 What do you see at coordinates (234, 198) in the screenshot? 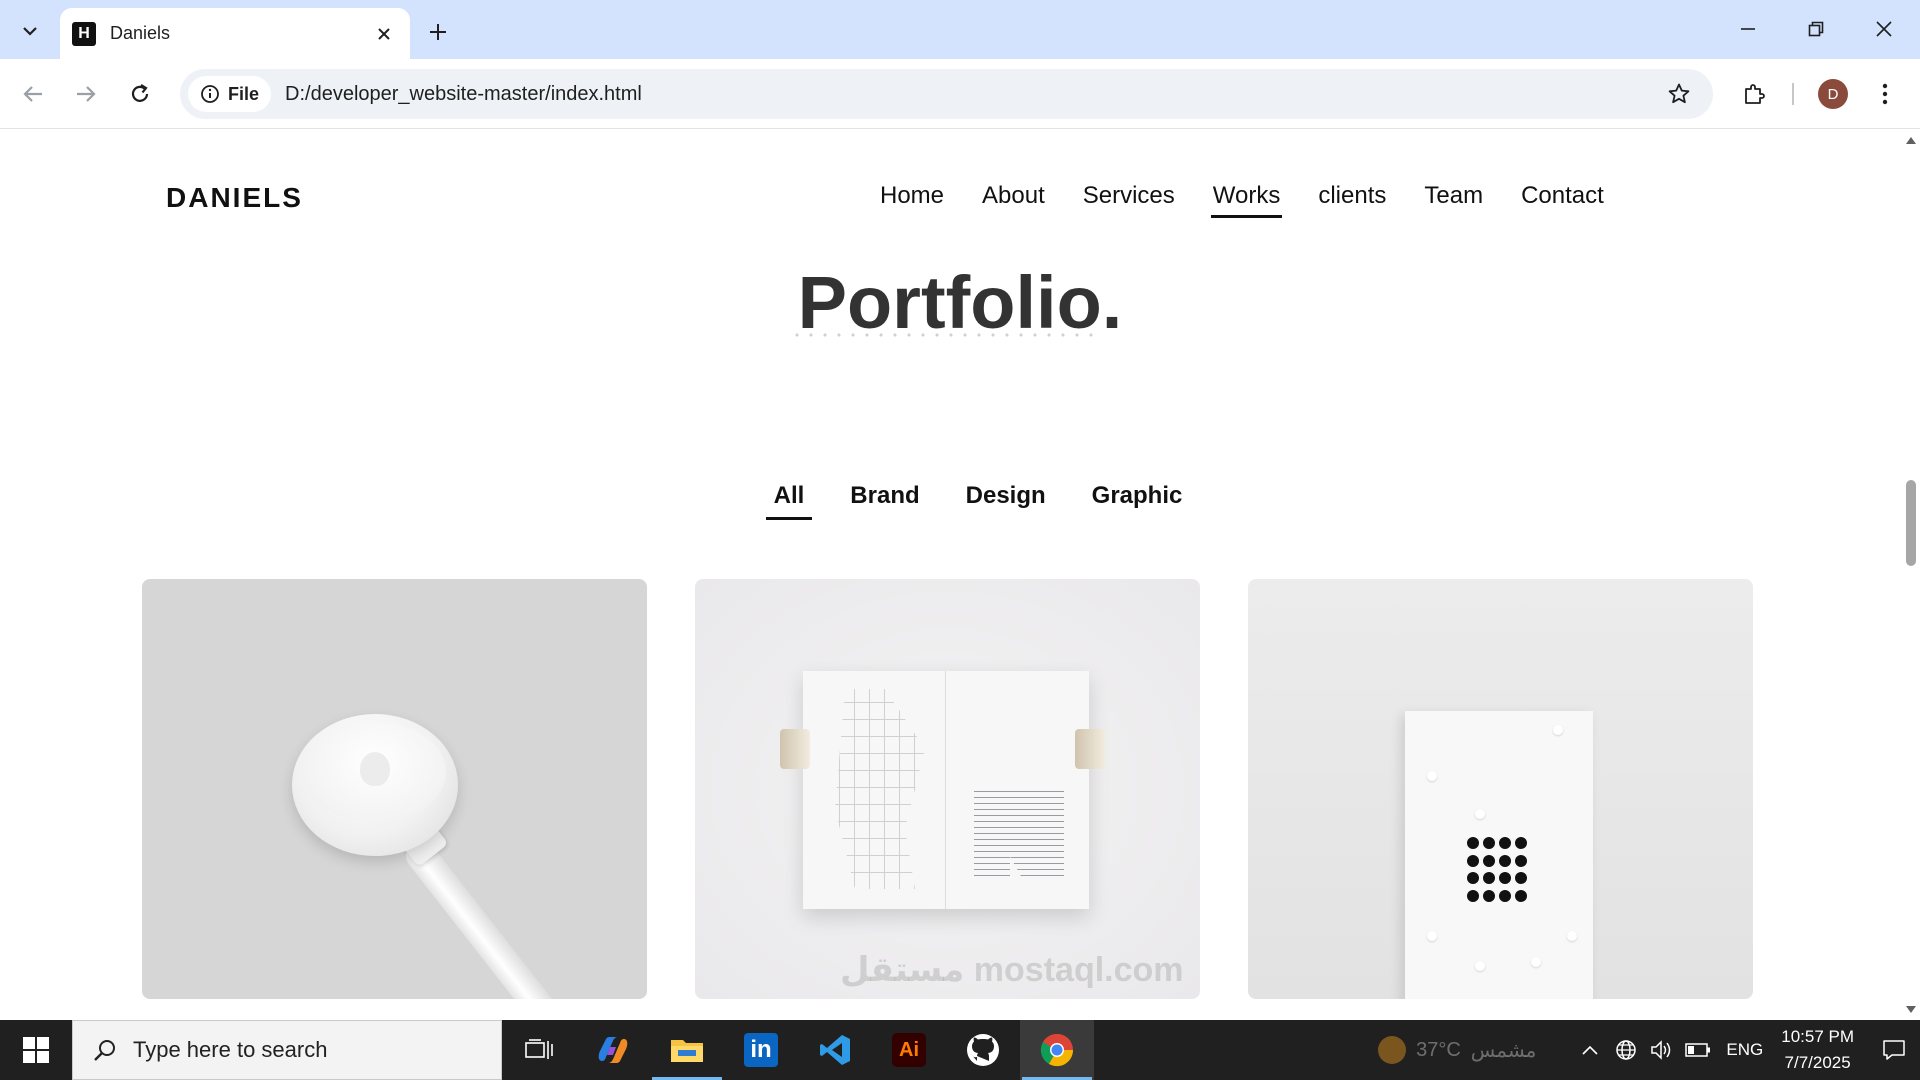
I see `site-logo: DANIELS` at bounding box center [234, 198].